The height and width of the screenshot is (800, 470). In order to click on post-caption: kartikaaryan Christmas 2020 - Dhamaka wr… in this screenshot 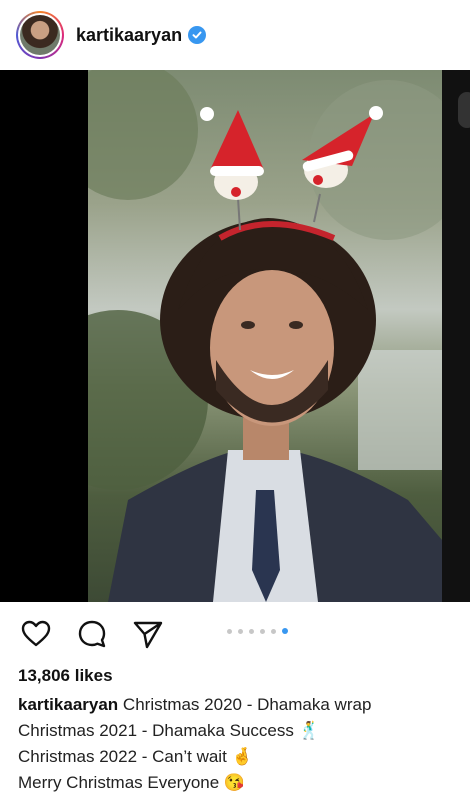, I will do `click(238, 744)`.